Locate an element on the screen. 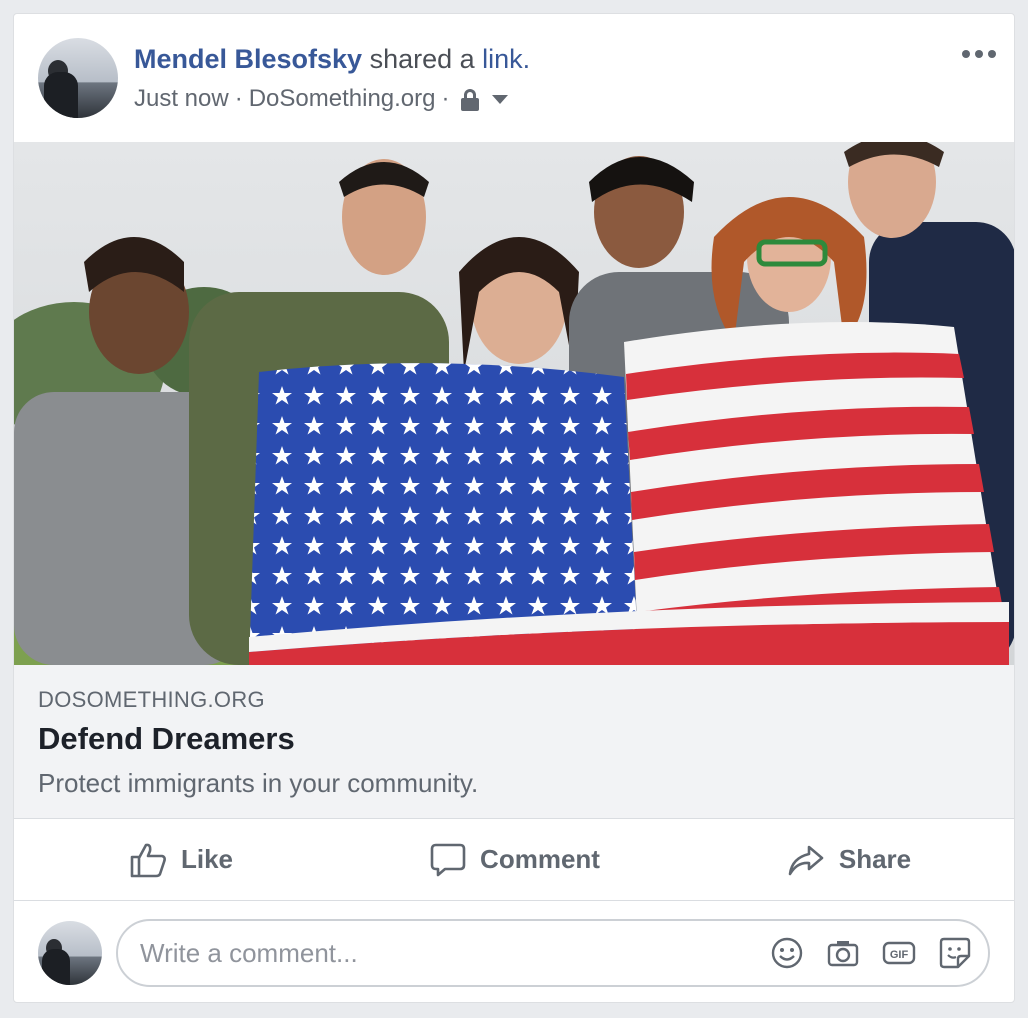 This screenshot has width=1028, height=1018. preview-description: Protect immigrants in your community. is located at coordinates (258, 783).